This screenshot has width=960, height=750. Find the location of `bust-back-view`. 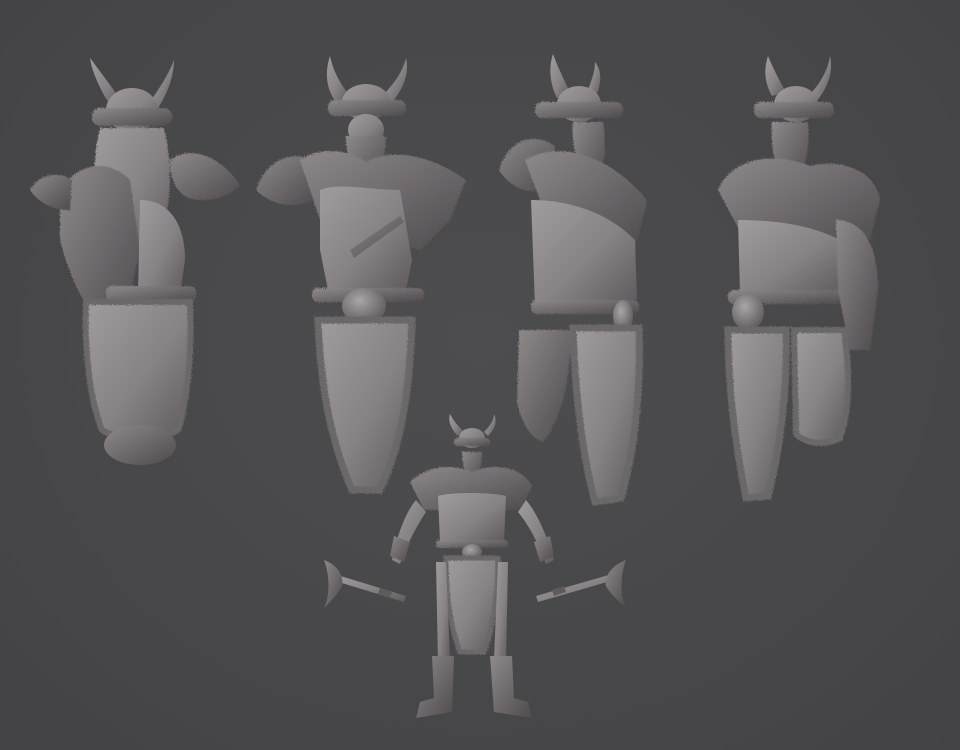

bust-back-view is located at coordinates (135, 265).